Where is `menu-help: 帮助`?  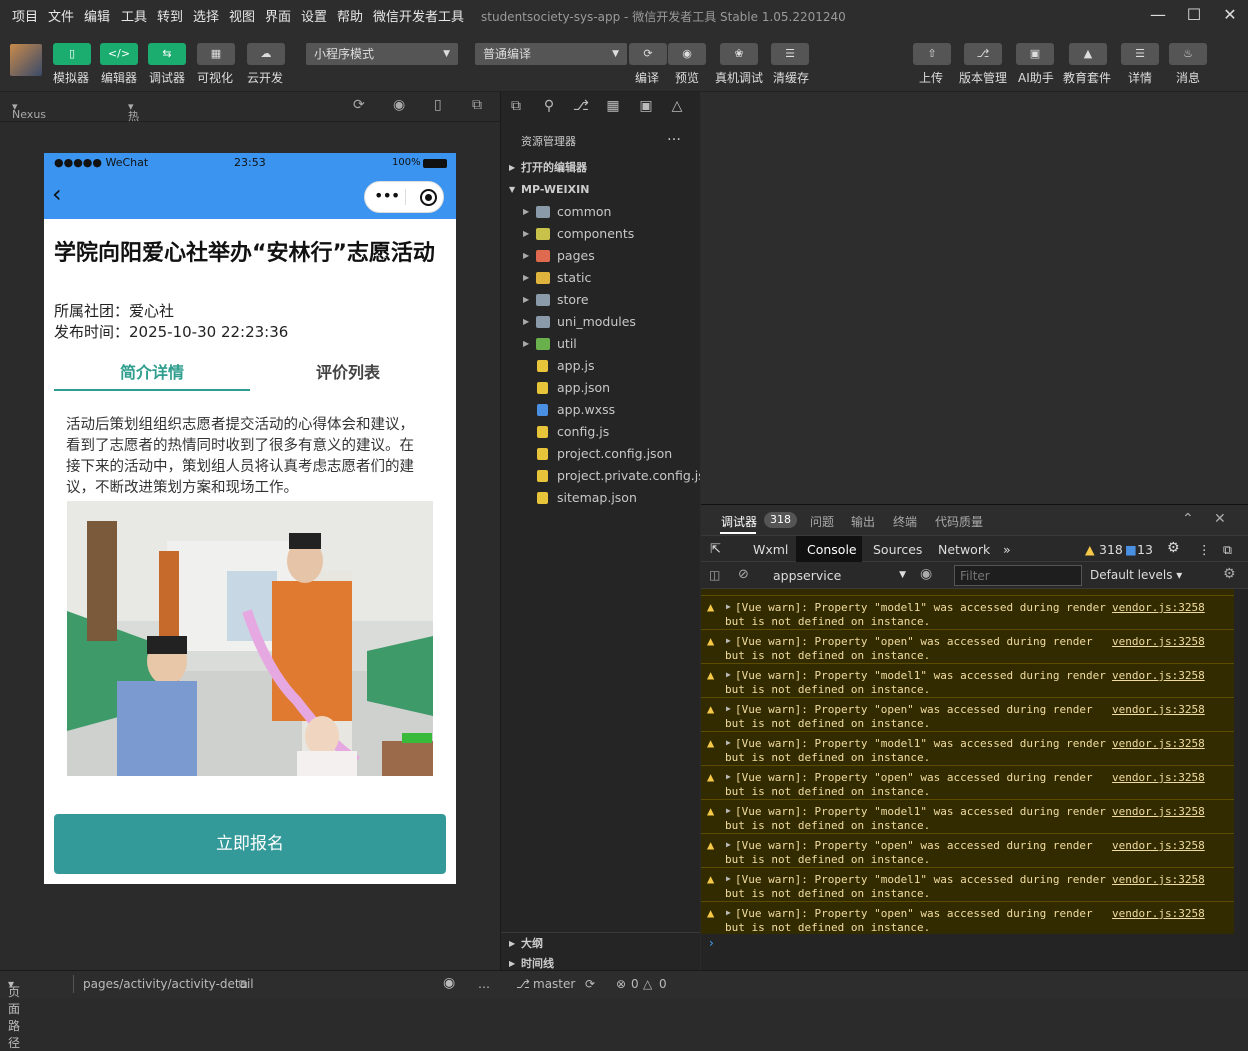 menu-help: 帮助 is located at coordinates (350, 15).